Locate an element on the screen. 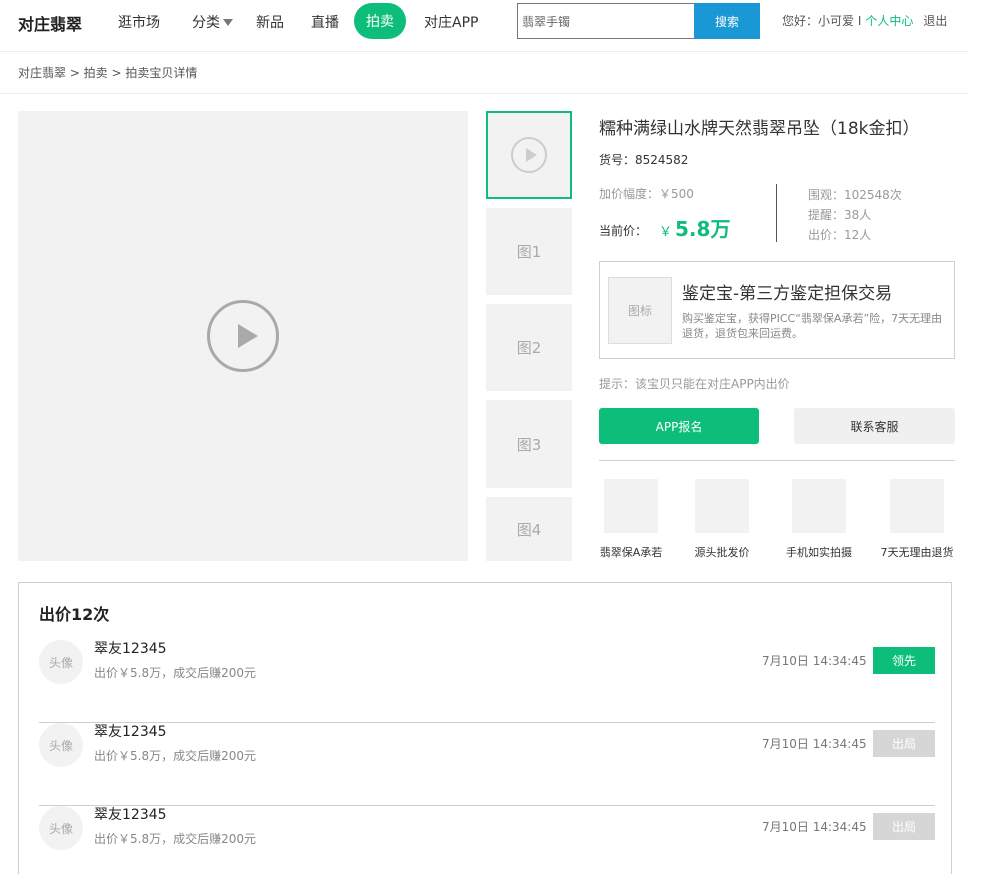  feature-label: 翡翠保A承若 is located at coordinates (631, 552).